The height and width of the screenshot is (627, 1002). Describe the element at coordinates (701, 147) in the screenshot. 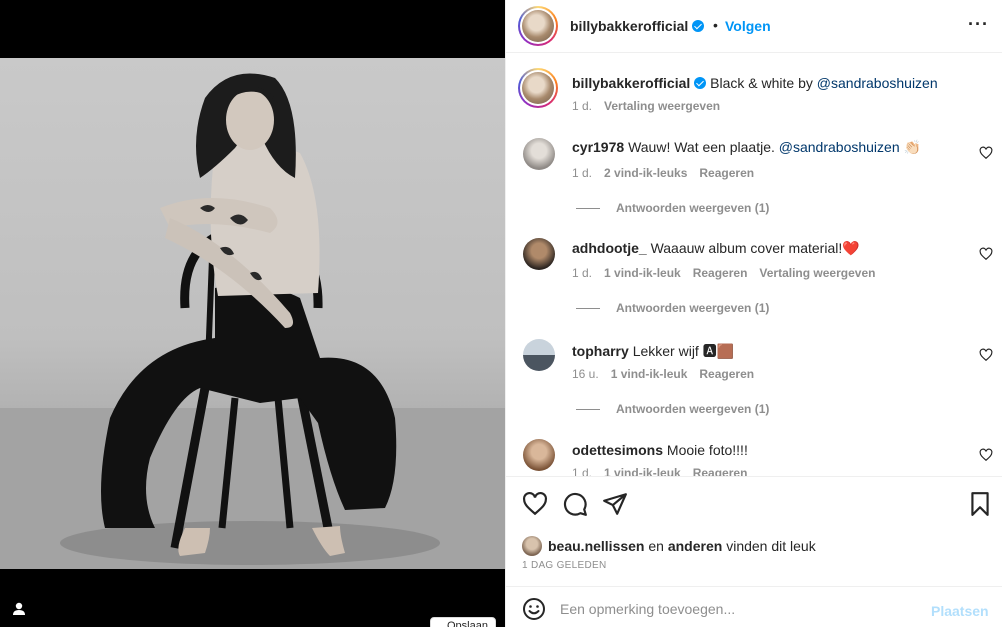

I see `comment-body: Wauw! Wat een plaatje.` at that location.